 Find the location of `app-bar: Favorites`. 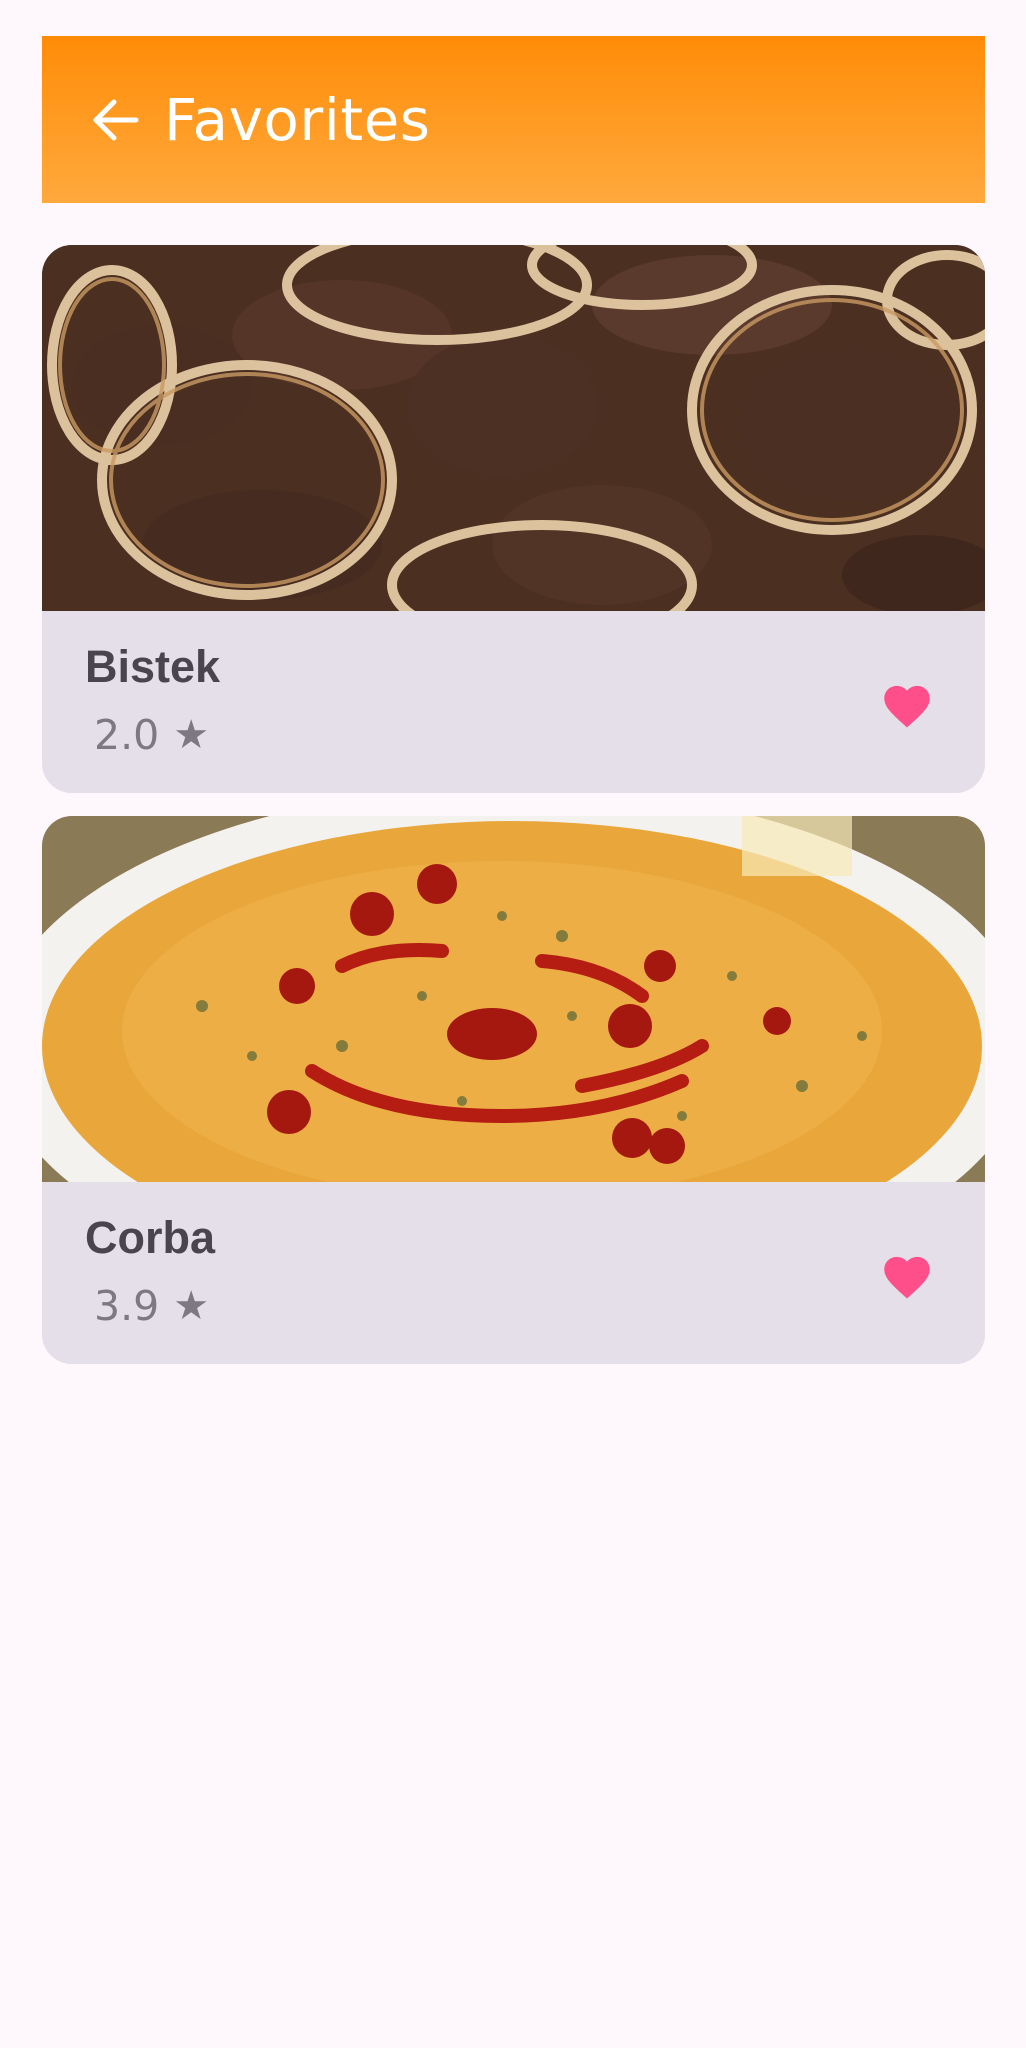

app-bar: Favorites is located at coordinates (513, 119).